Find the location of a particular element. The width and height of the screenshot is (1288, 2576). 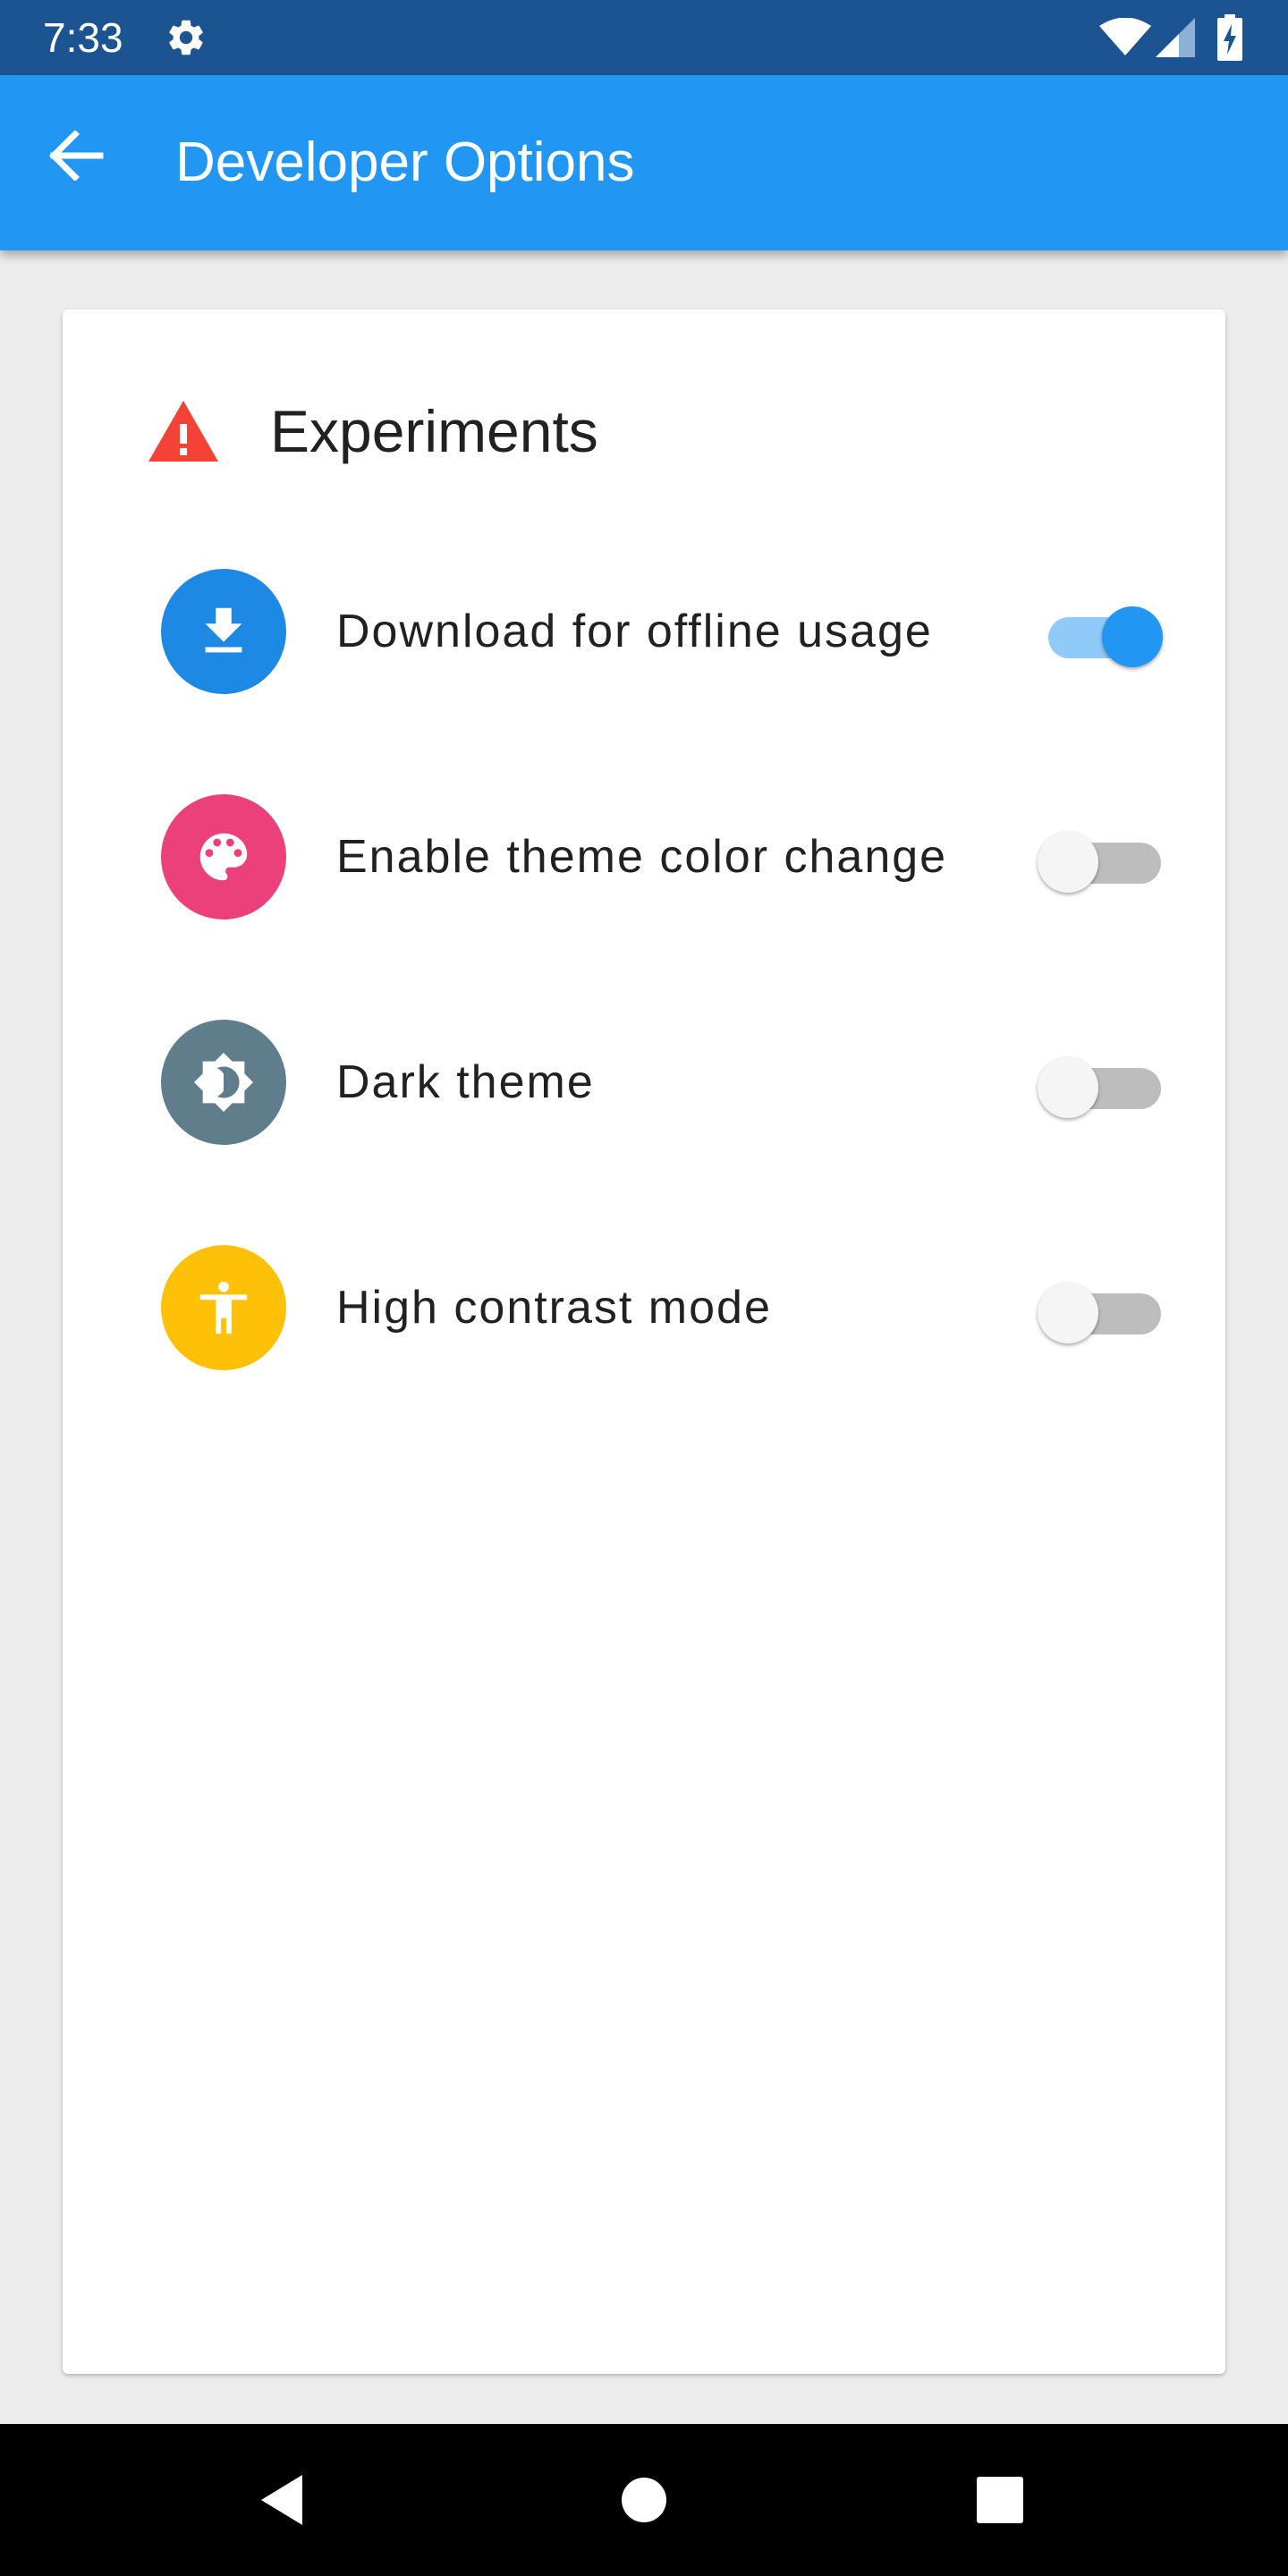

setting-row-high-contrast: High contrast mode is located at coordinates (644, 1307).